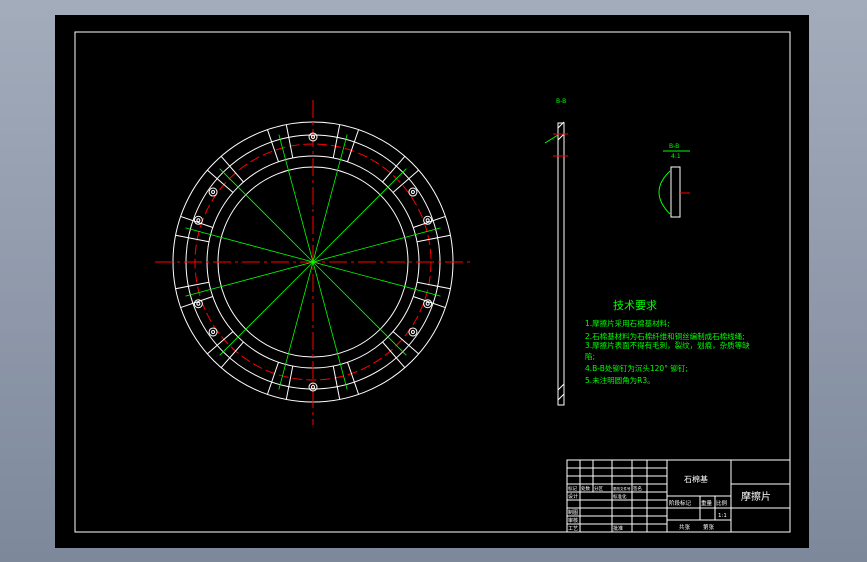 This screenshot has width=867, height=562. I want to click on rev-header: 处数, so click(585, 488).